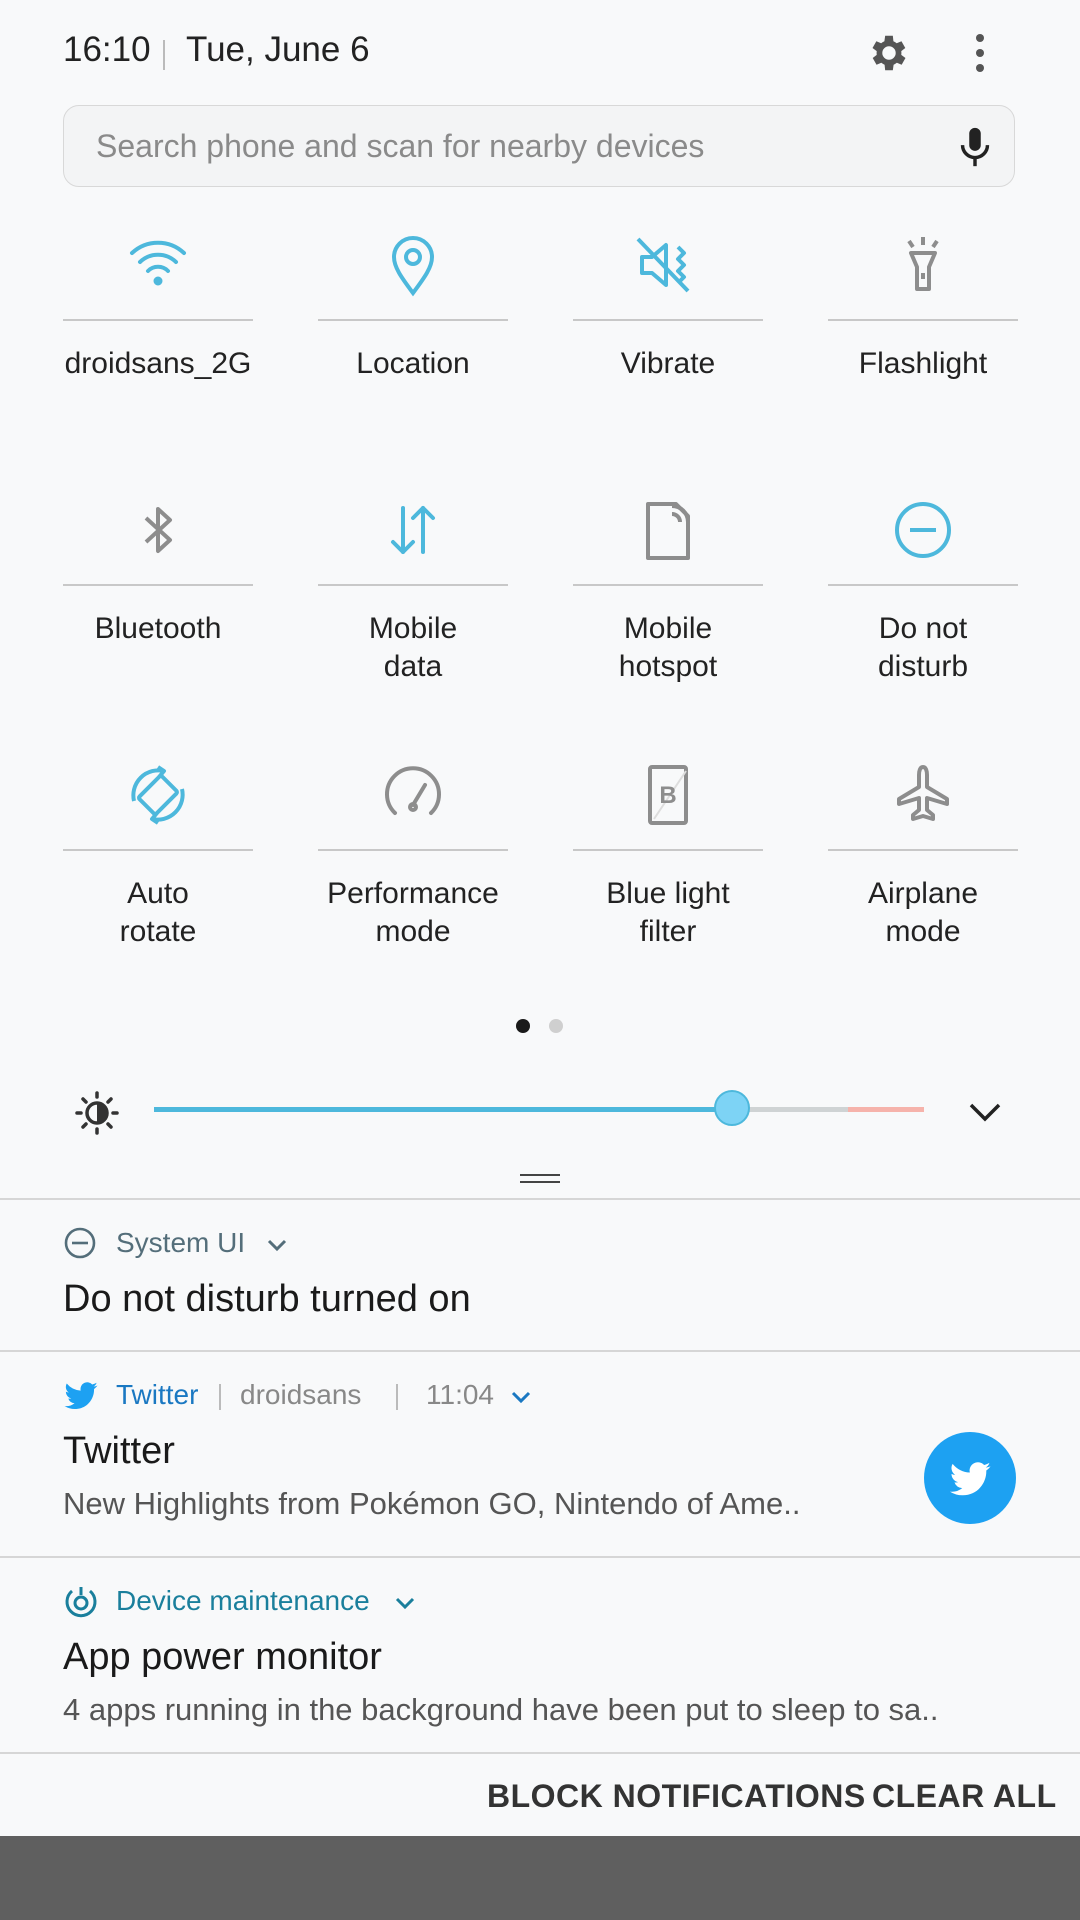 The height and width of the screenshot is (1920, 1080). What do you see at coordinates (889, 53) in the screenshot?
I see `settings-gear-icon` at bounding box center [889, 53].